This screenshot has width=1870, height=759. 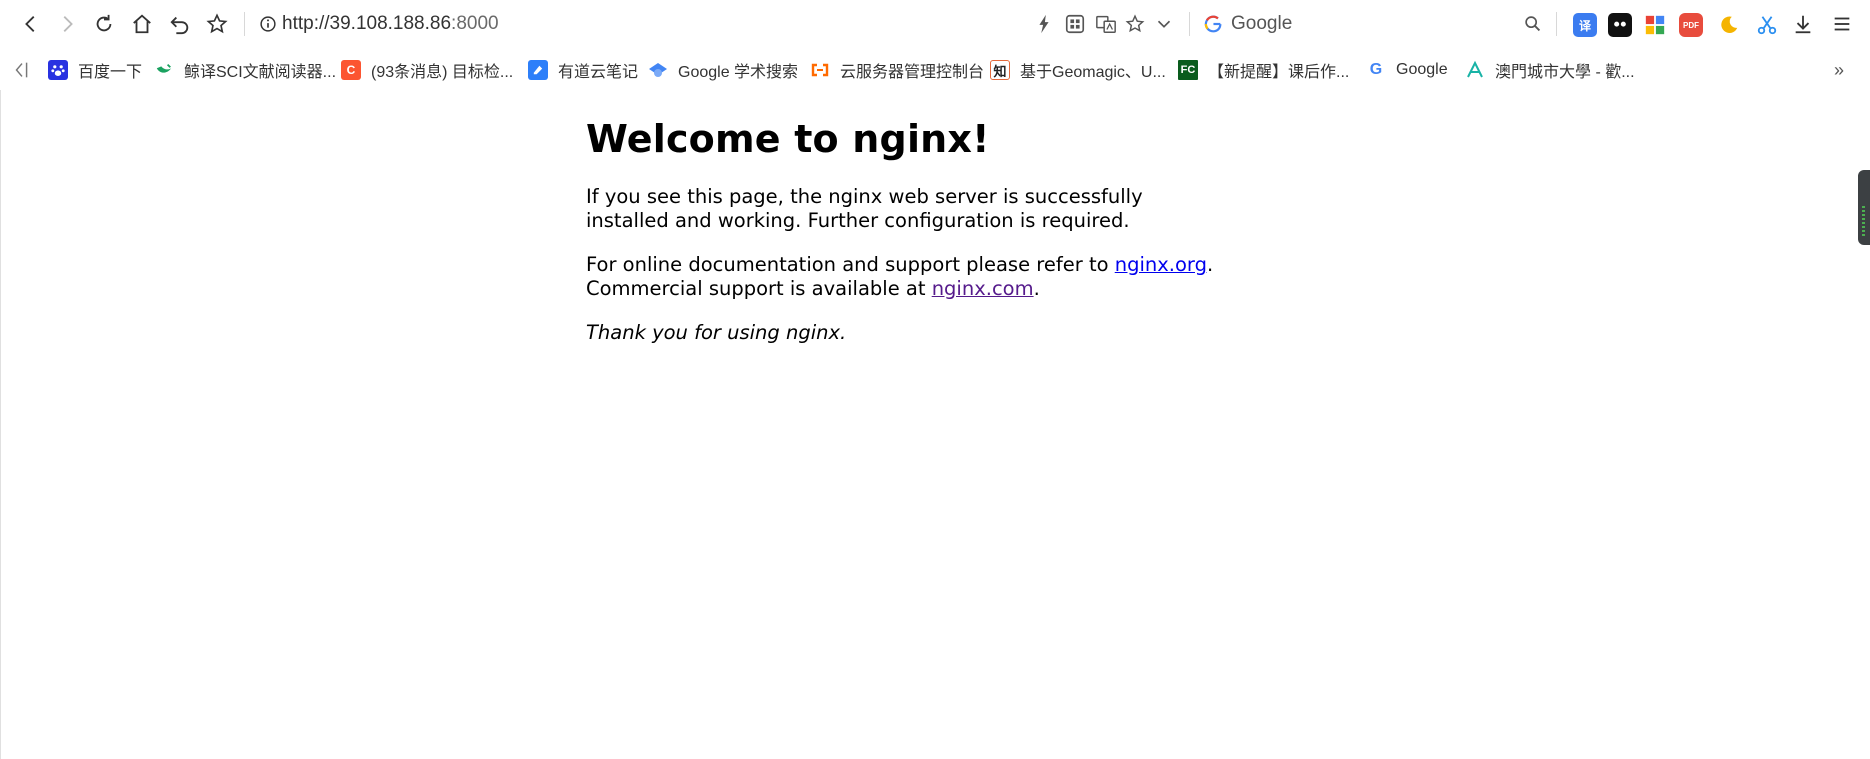 What do you see at coordinates (658, 70) in the screenshot?
I see `scholar-icon` at bounding box center [658, 70].